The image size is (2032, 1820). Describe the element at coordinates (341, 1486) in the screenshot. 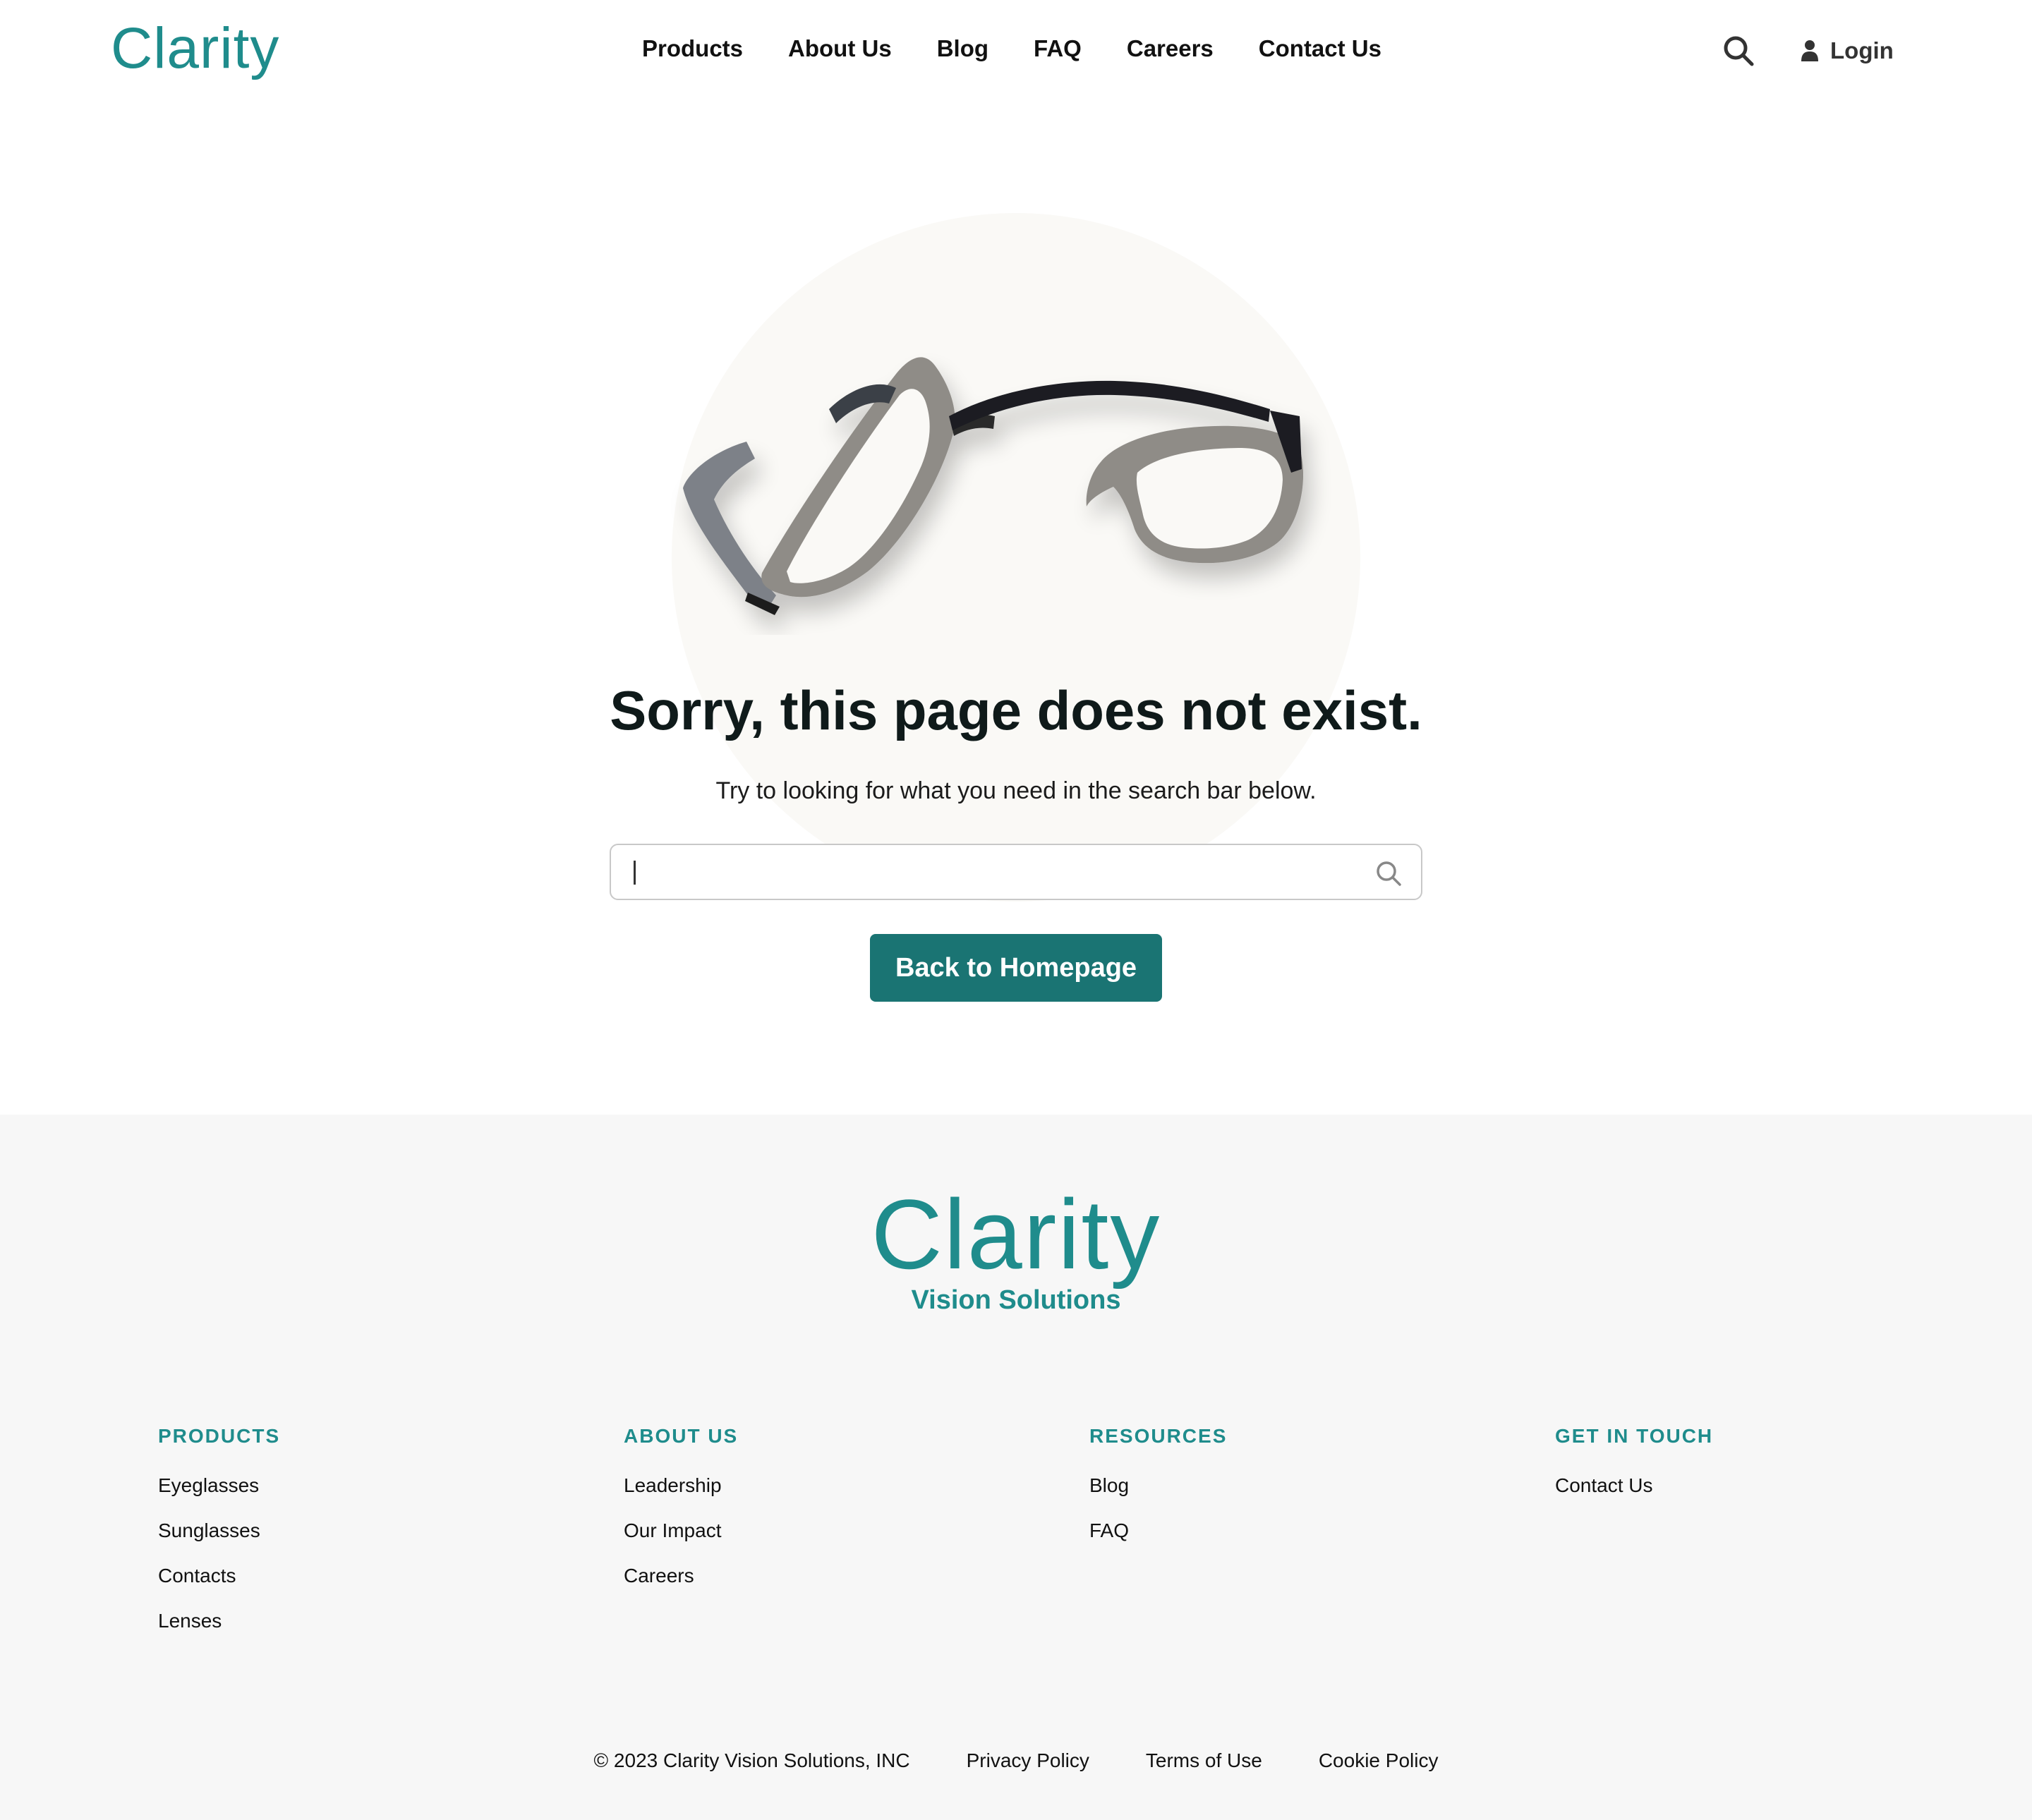

I see `footer-link-eyeglasses: Eyeglasses` at that location.